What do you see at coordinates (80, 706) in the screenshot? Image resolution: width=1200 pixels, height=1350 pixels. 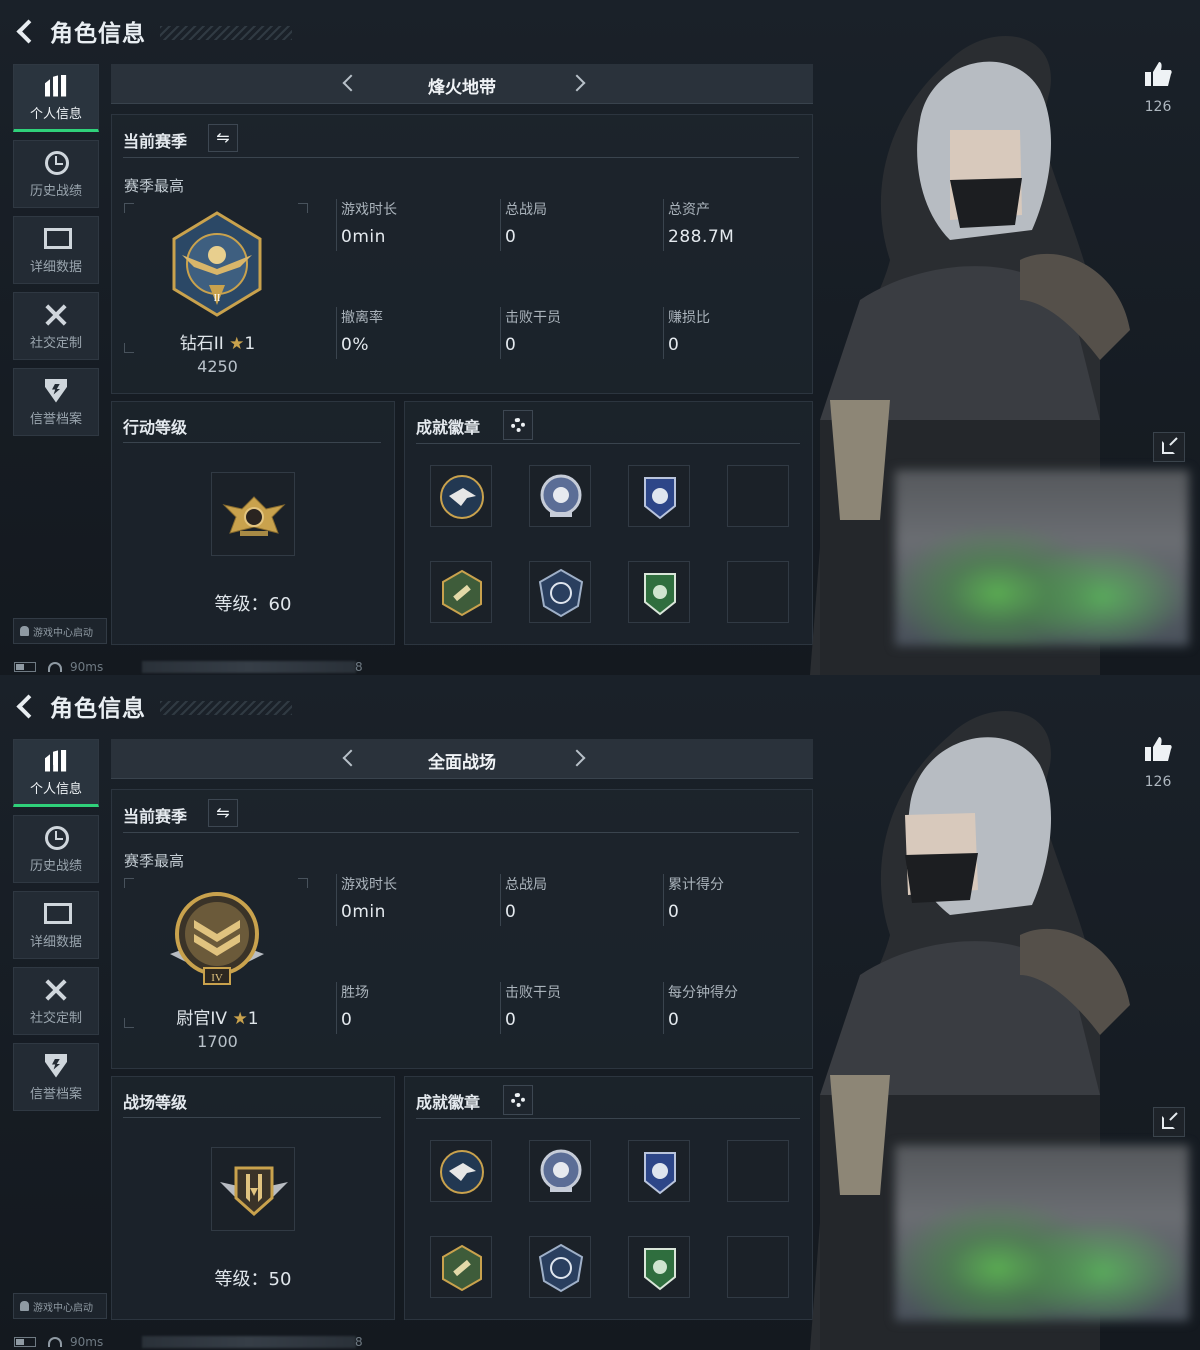 I see `header: 角色信息` at bounding box center [80, 706].